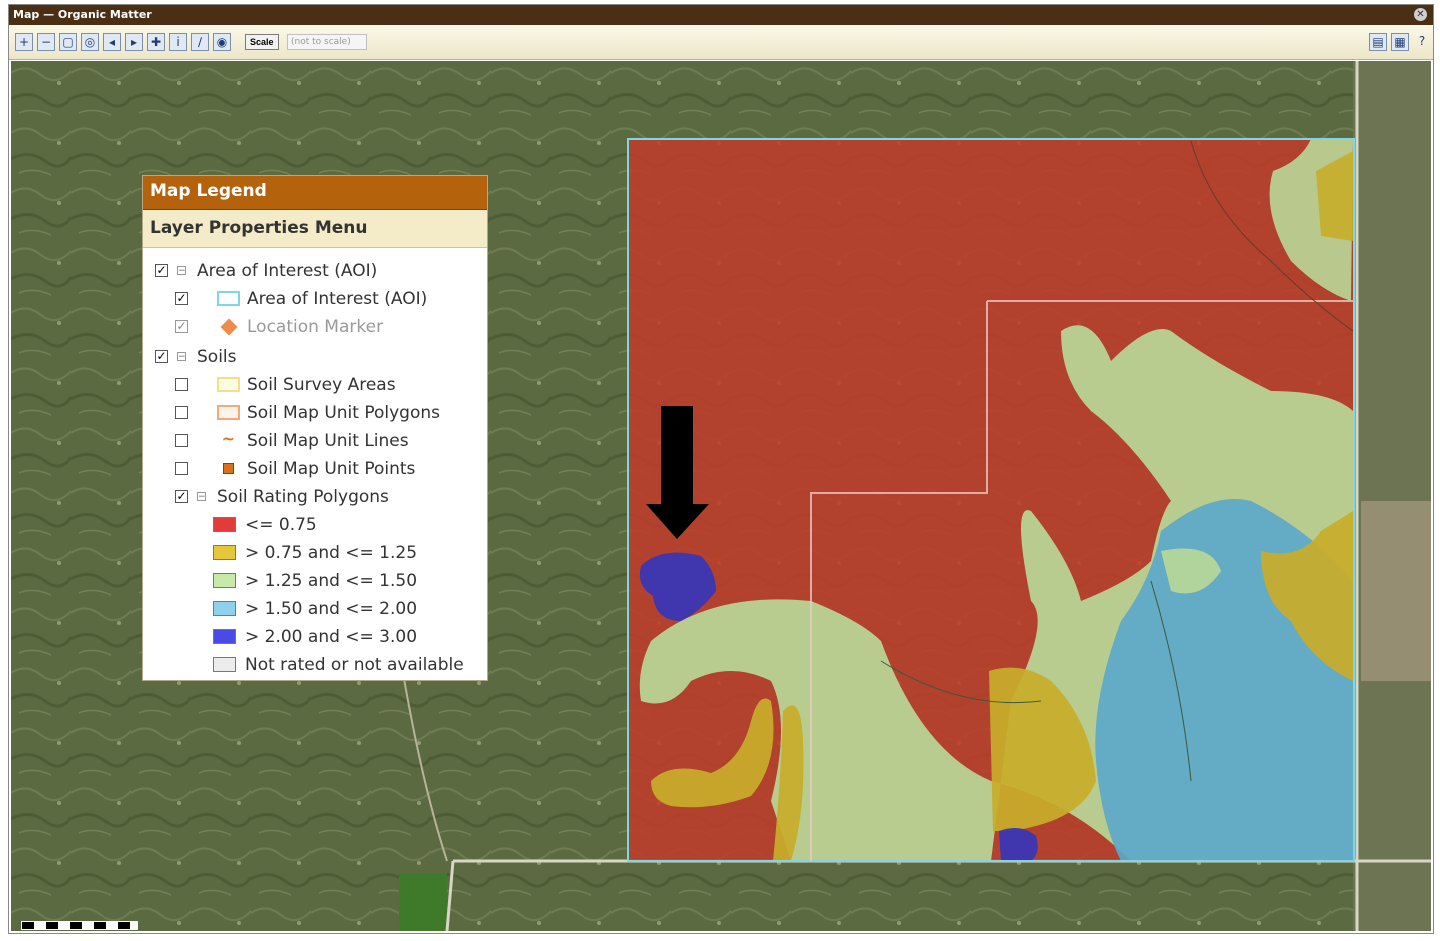 The height and width of the screenshot is (941, 1440). Describe the element at coordinates (262, 42) in the screenshot. I see `scale-button: Scale` at that location.